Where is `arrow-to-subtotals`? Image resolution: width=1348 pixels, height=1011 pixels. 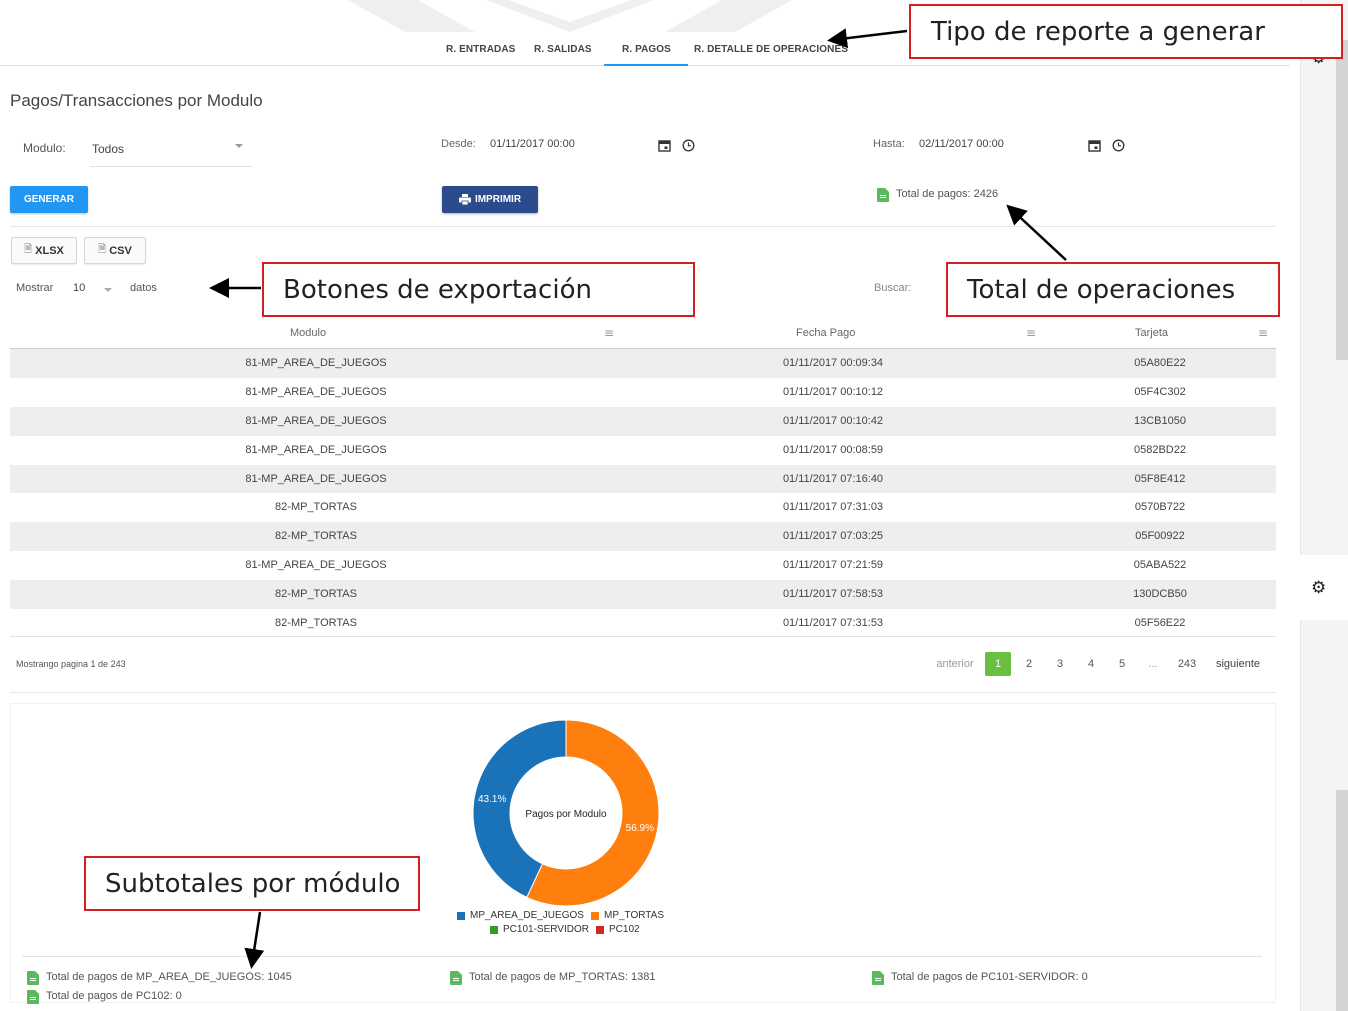 arrow-to-subtotals is located at coordinates (254, 940).